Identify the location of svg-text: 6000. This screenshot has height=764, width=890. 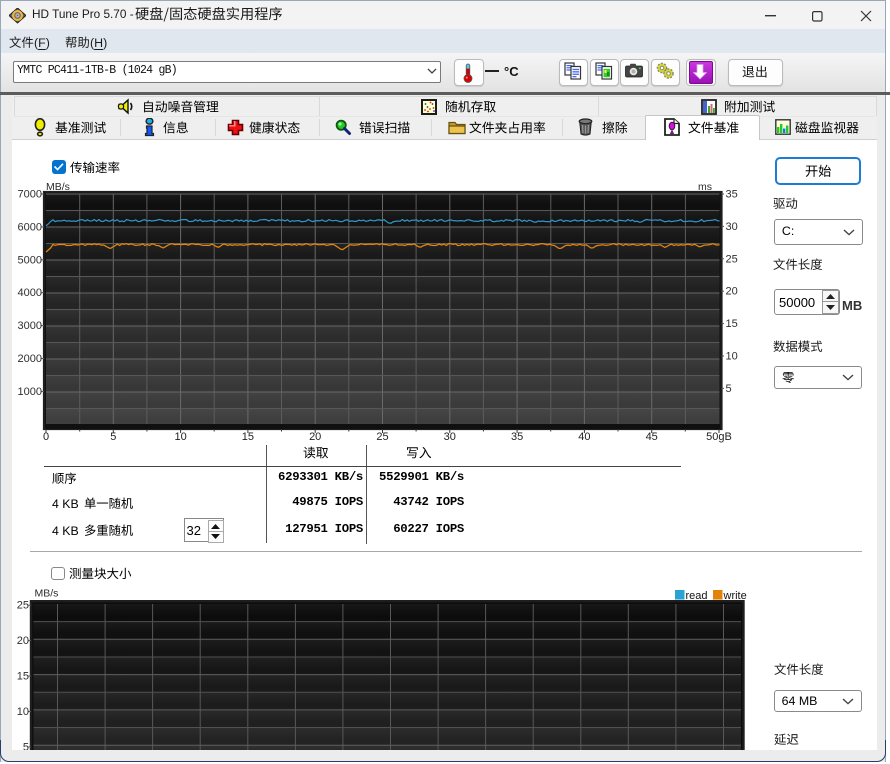
(30, 227).